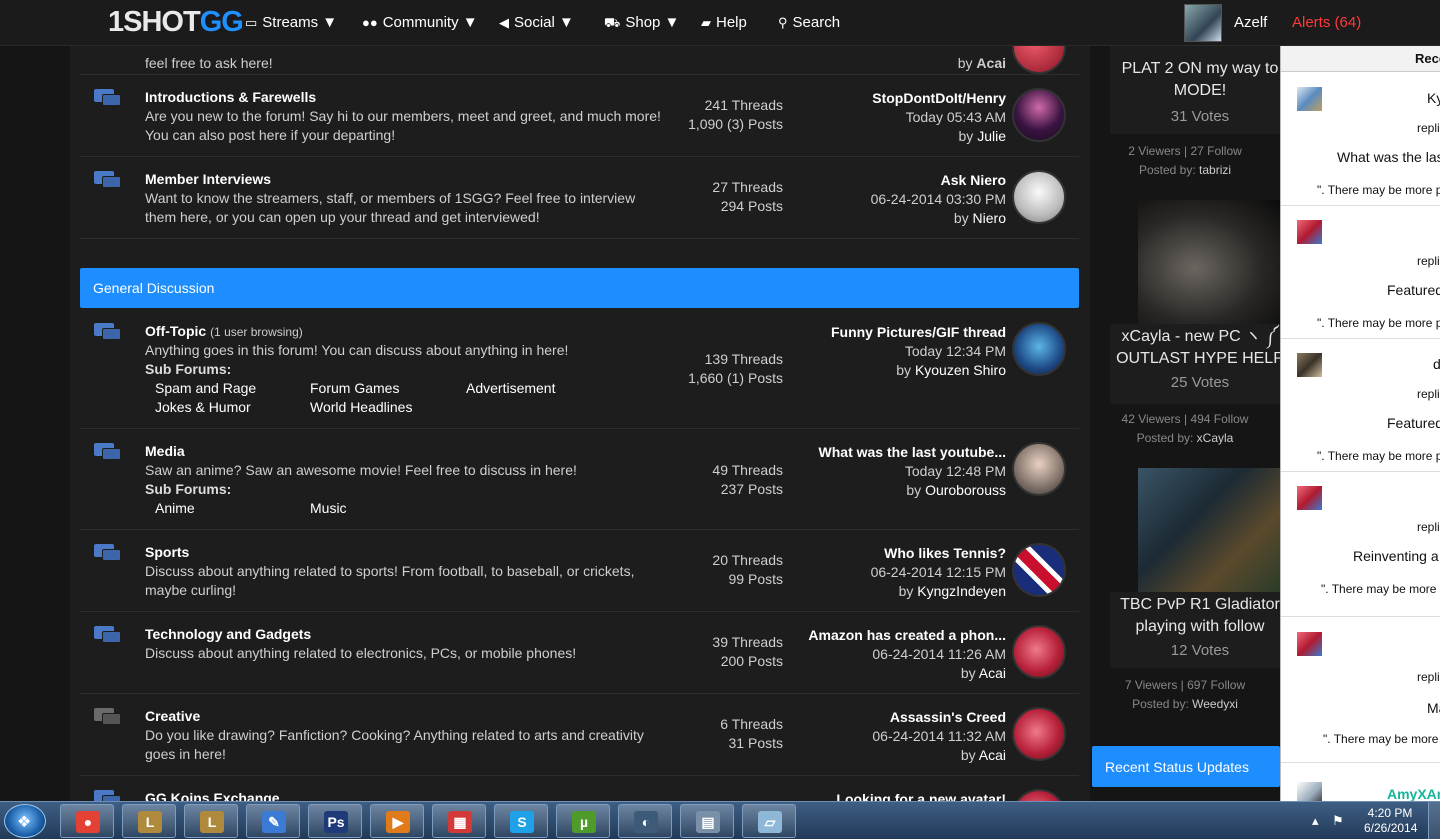  I want to click on subforum-link: Jokes & Humor, so click(203, 407).